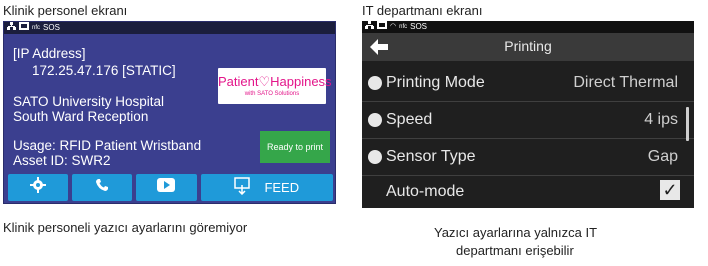 This screenshot has width=708, height=266. Describe the element at coordinates (661, 119) in the screenshot. I see `setting-value: 4 ips` at that location.